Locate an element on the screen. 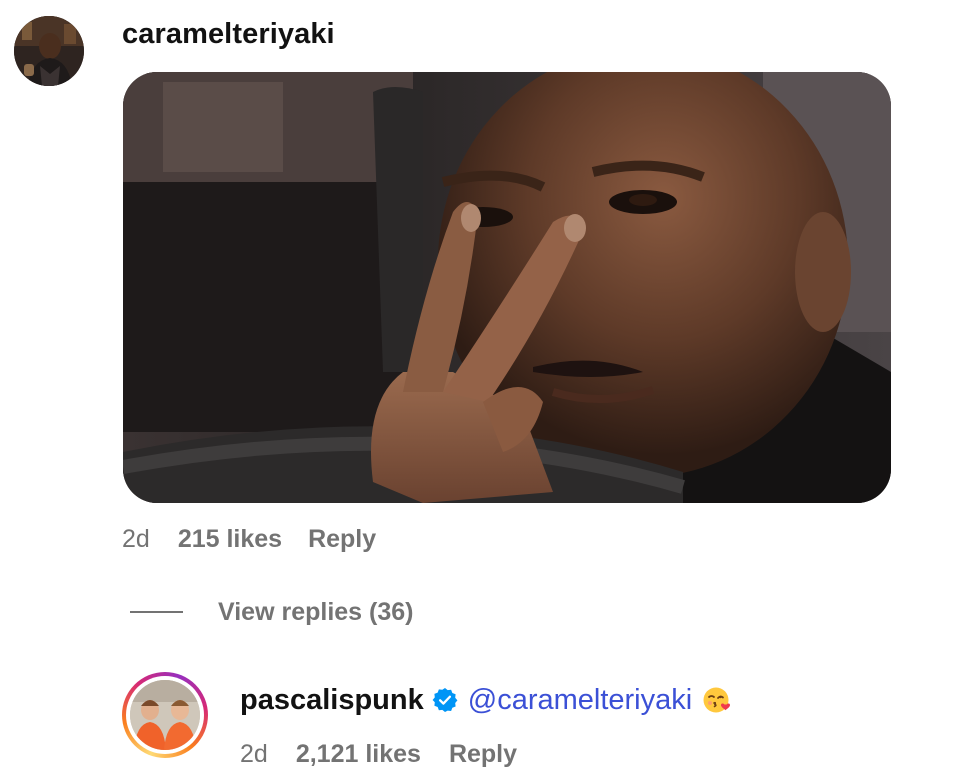 Image resolution: width=980 pixels, height=773 pixels. comment-text-line: pascalispunk @caramelteriyaki is located at coordinates (486, 700).